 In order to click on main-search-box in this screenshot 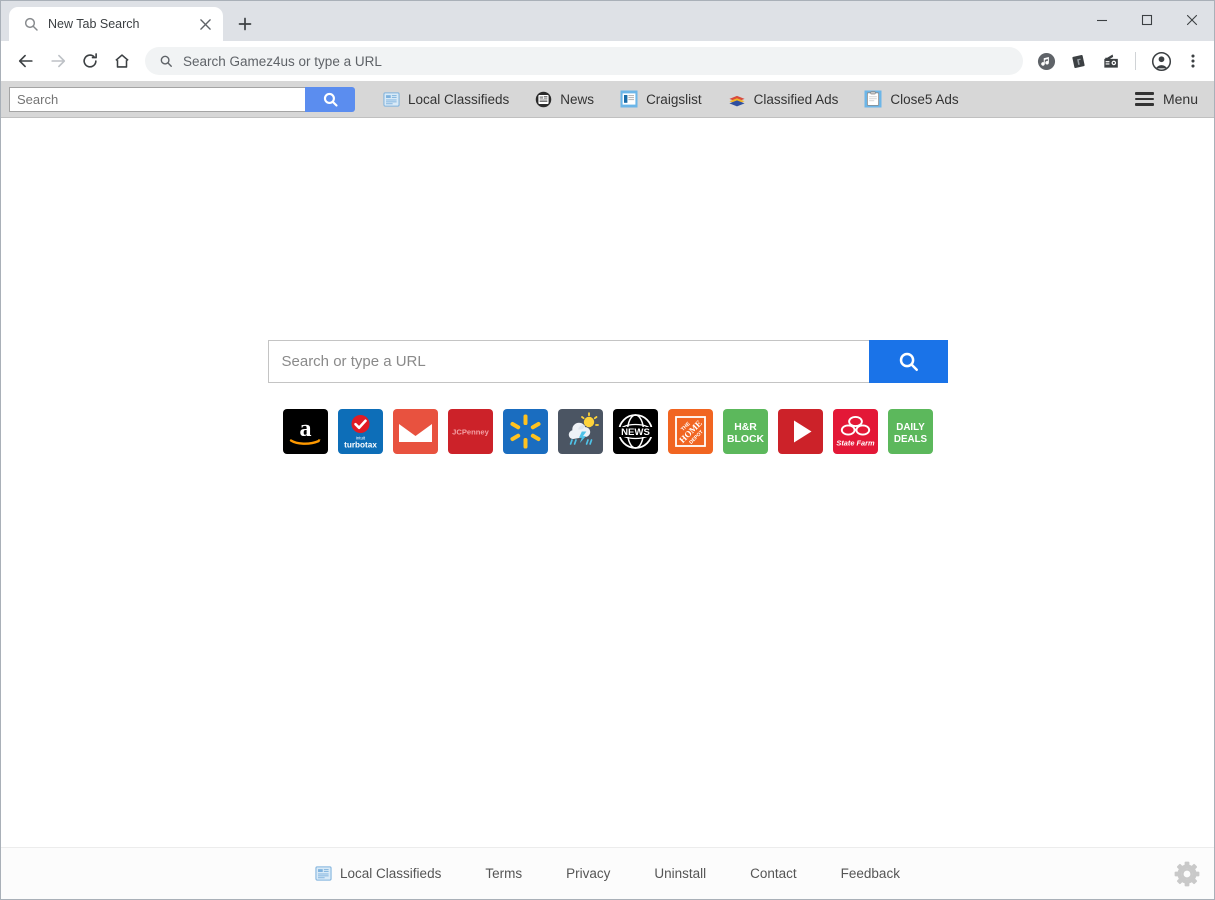, I will do `click(607, 361)`.